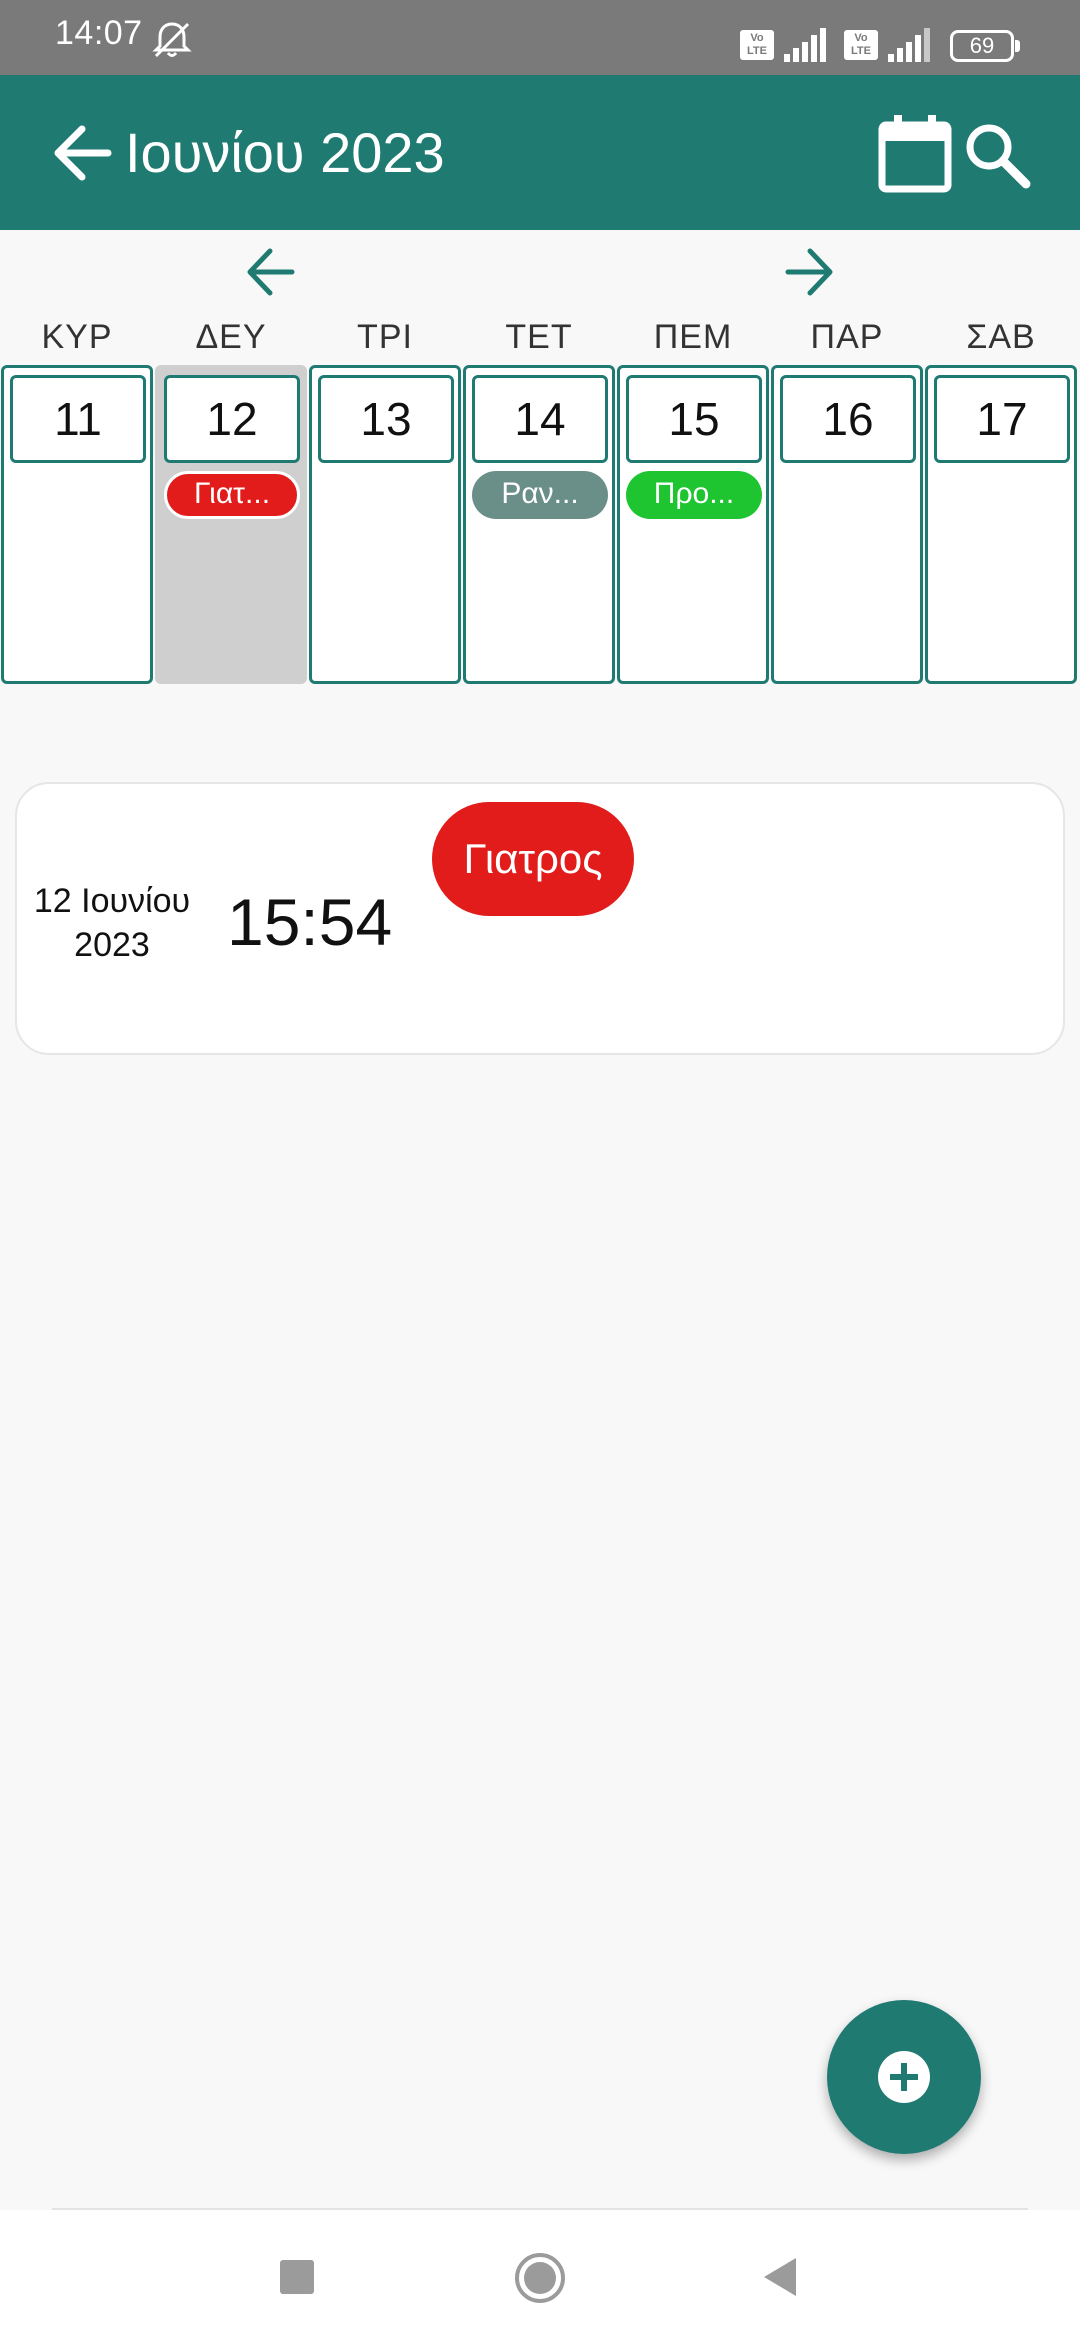 Image resolution: width=1080 pixels, height=2340 pixels. What do you see at coordinates (847, 524) in the screenshot?
I see `day-column-16: 16` at bounding box center [847, 524].